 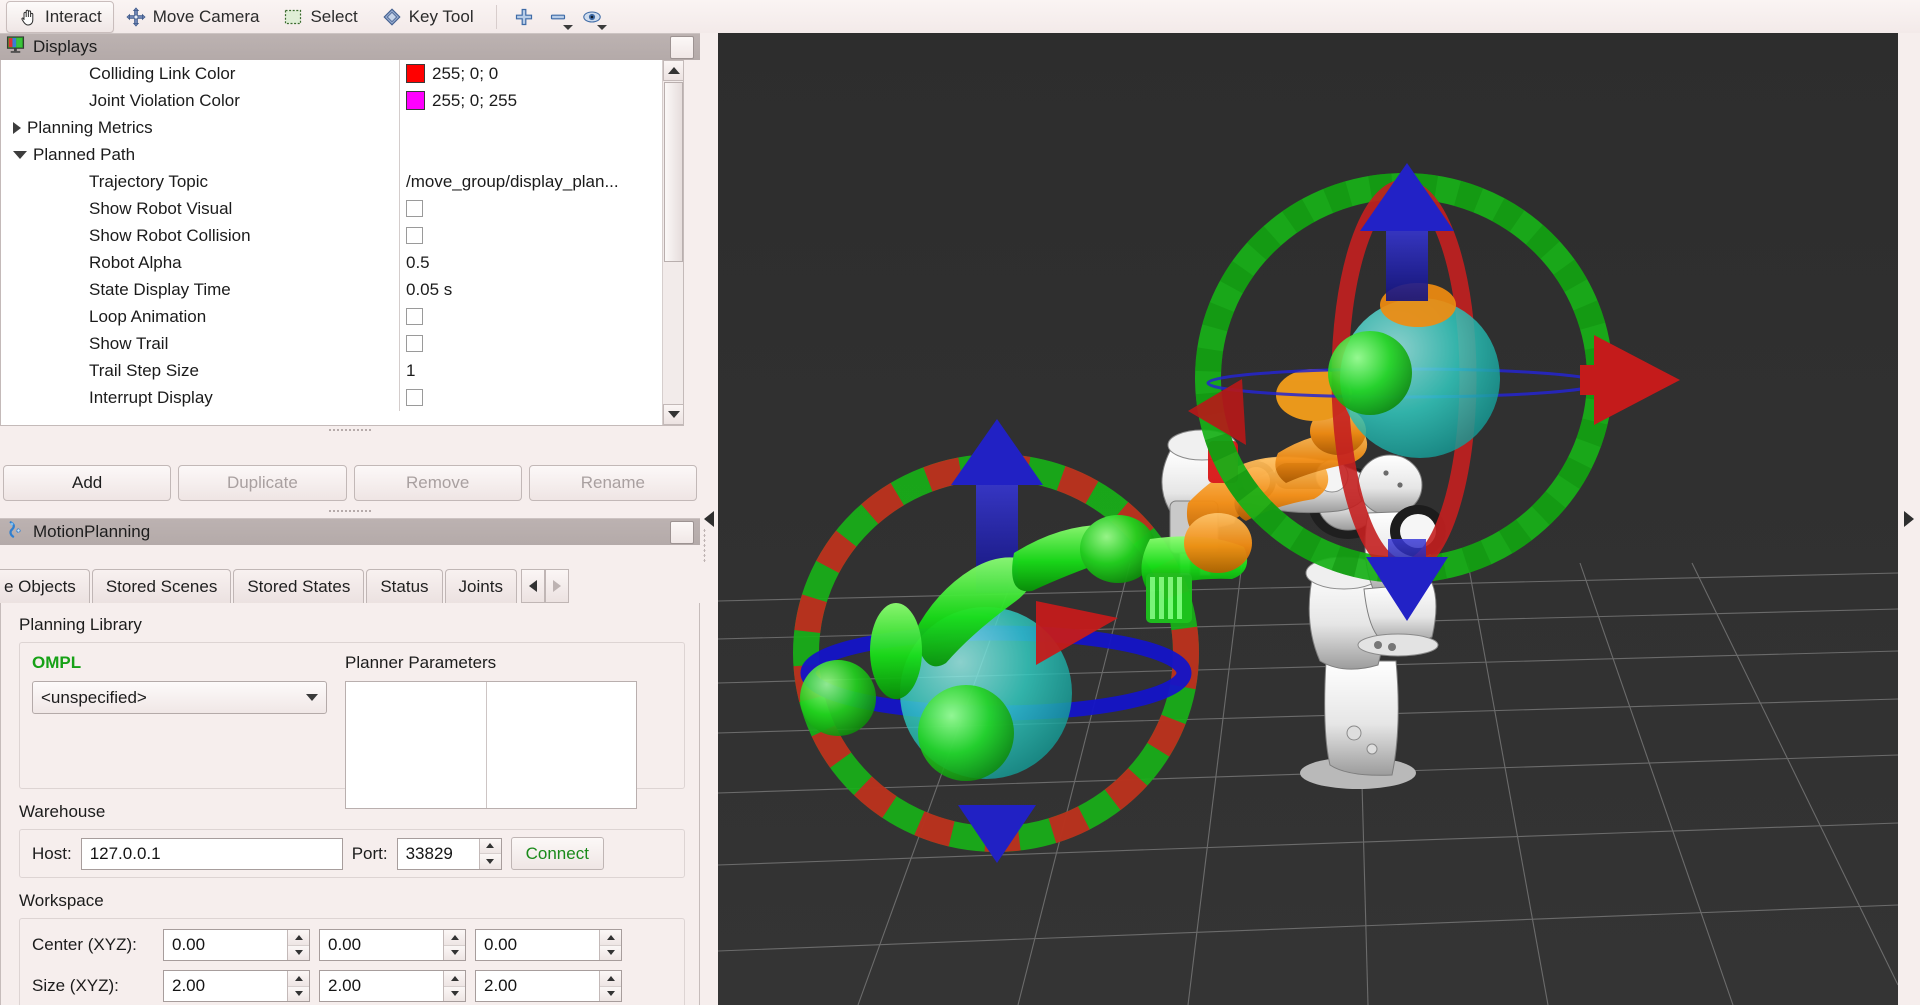 I want to click on motion-planning-splitter, so click(x=350, y=511).